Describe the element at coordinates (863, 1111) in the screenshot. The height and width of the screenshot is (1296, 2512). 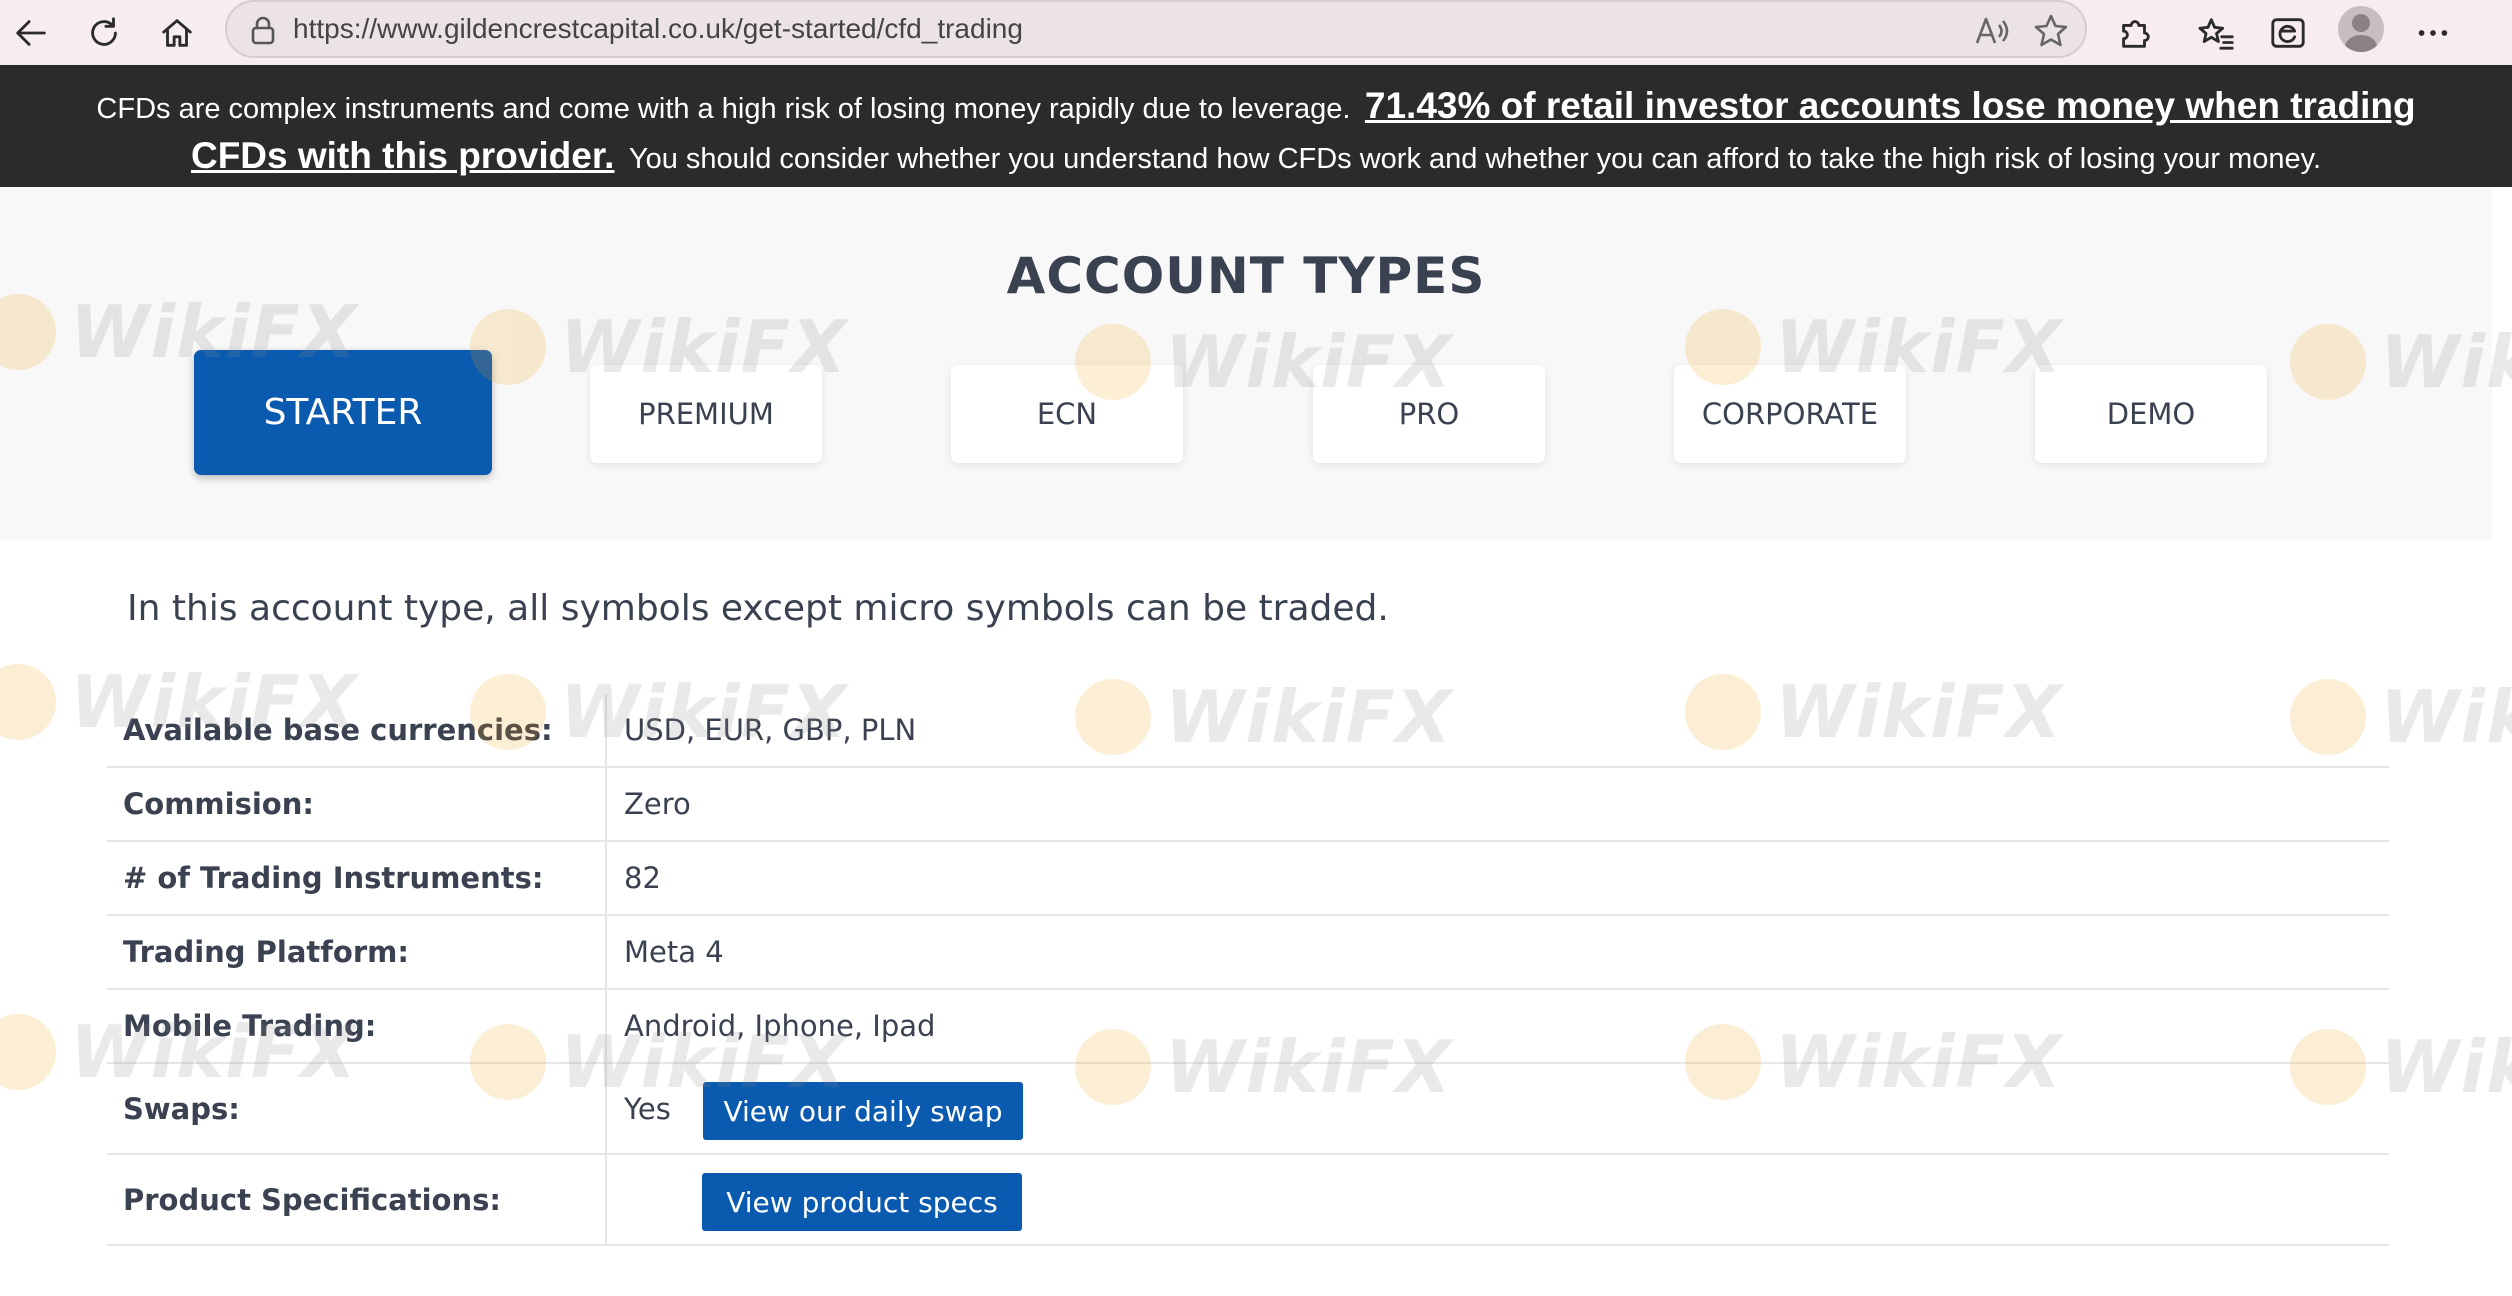
I see `daily-swap-button: View our daily swap` at that location.